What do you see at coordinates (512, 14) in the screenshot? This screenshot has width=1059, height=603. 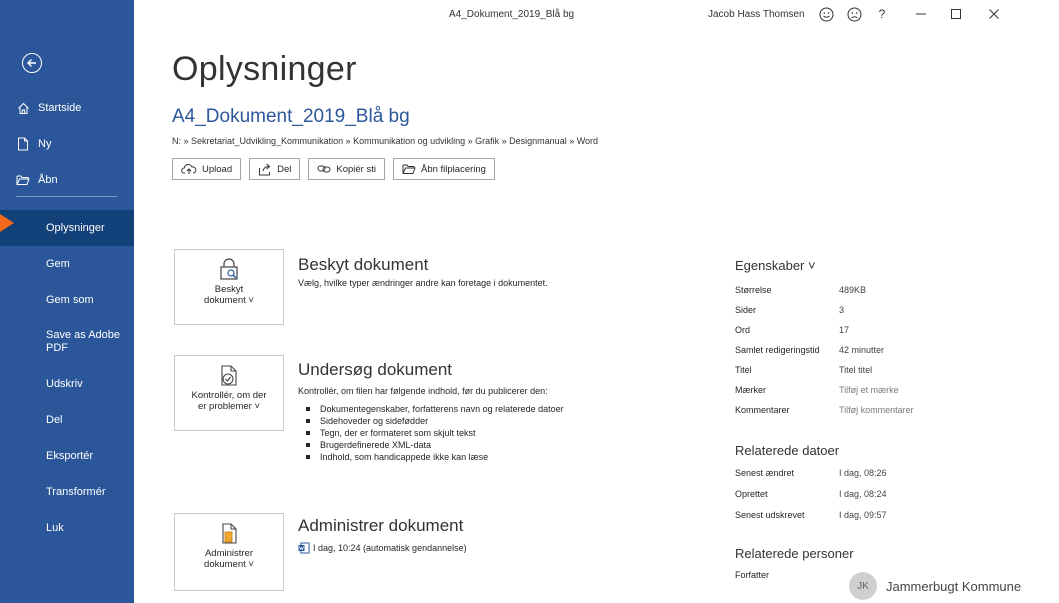 I see `window-title: A4_Dokument_2019_Blå bg` at bounding box center [512, 14].